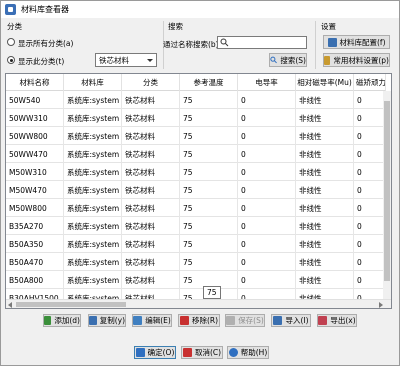 The image size is (400, 366). Describe the element at coordinates (370, 82) in the screenshot. I see `column-header: 磁矫顽力(` at that location.